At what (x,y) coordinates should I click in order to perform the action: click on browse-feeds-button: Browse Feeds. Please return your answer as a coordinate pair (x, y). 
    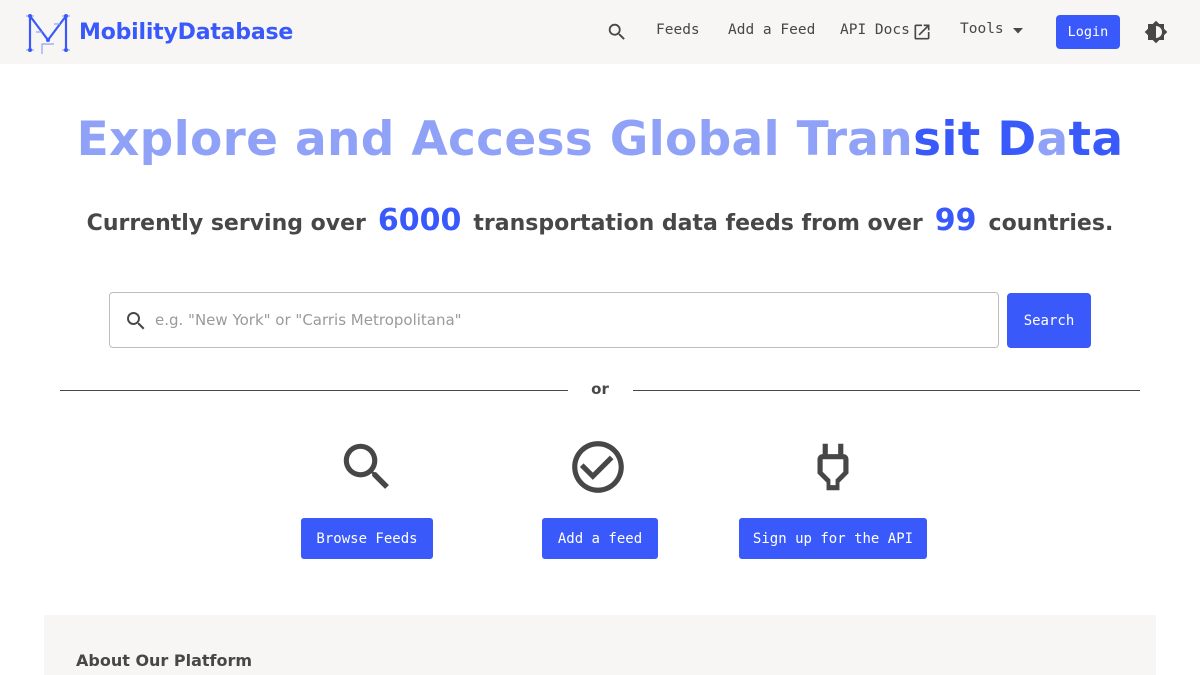
    Looking at the image, I should click on (367, 538).